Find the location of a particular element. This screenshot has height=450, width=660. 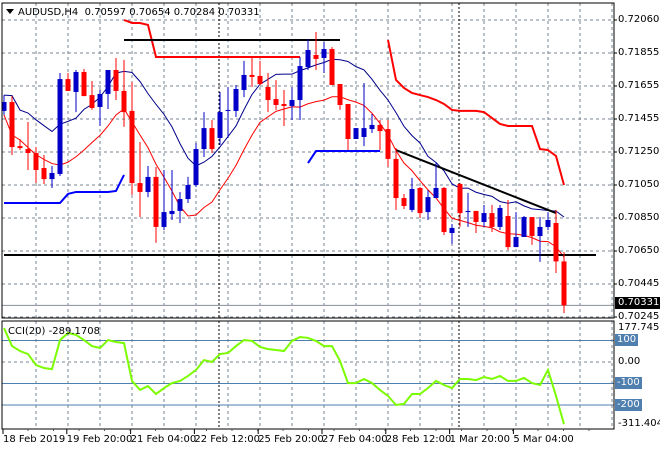

price-axis-label: 0.71655 is located at coordinates (639, 85).